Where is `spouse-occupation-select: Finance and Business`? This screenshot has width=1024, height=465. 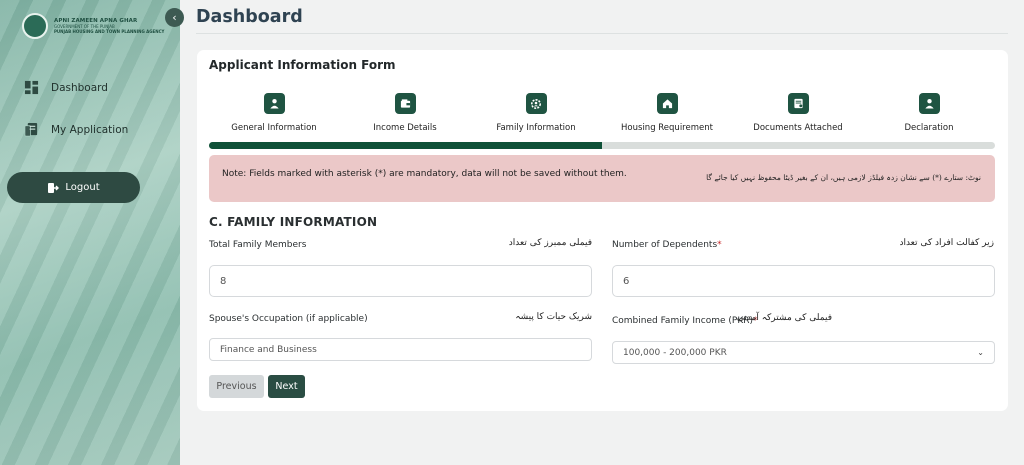
spouse-occupation-select: Finance and Business is located at coordinates (400, 349).